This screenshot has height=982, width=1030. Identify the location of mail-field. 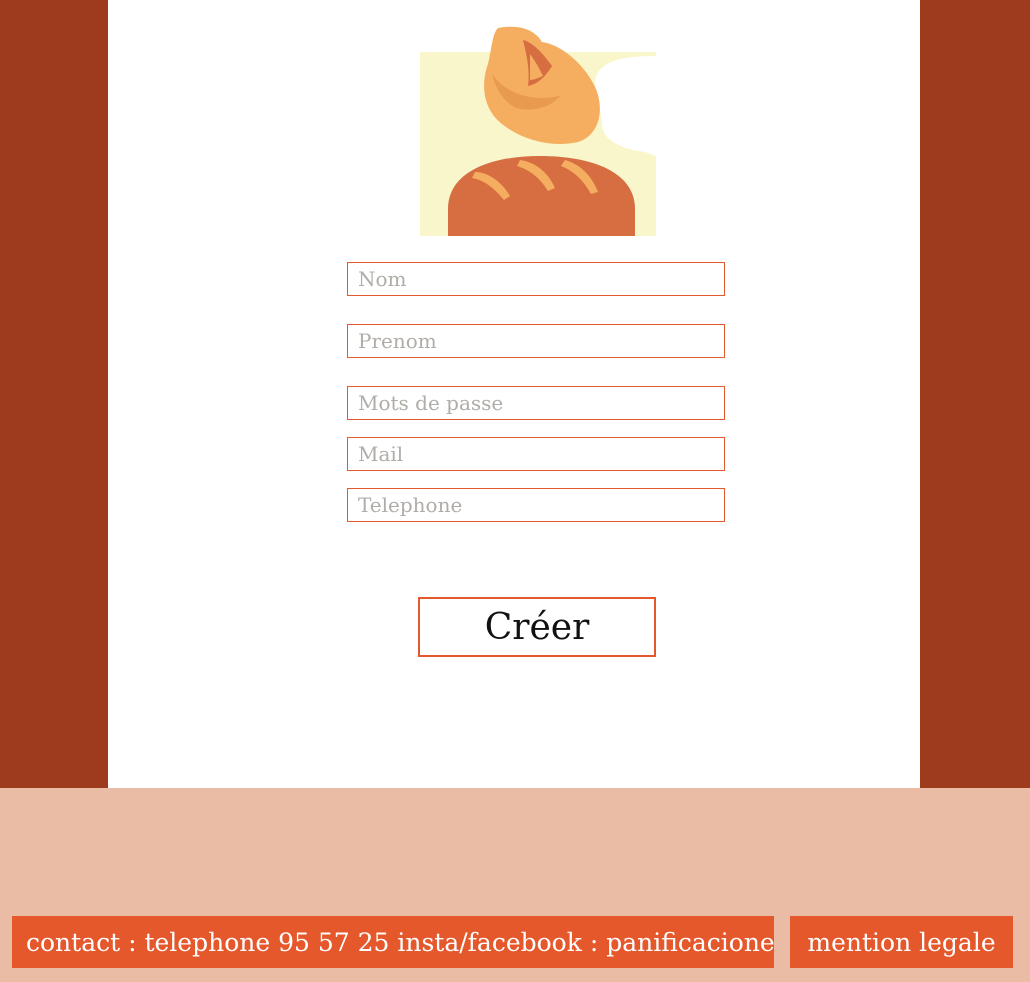
(536, 454).